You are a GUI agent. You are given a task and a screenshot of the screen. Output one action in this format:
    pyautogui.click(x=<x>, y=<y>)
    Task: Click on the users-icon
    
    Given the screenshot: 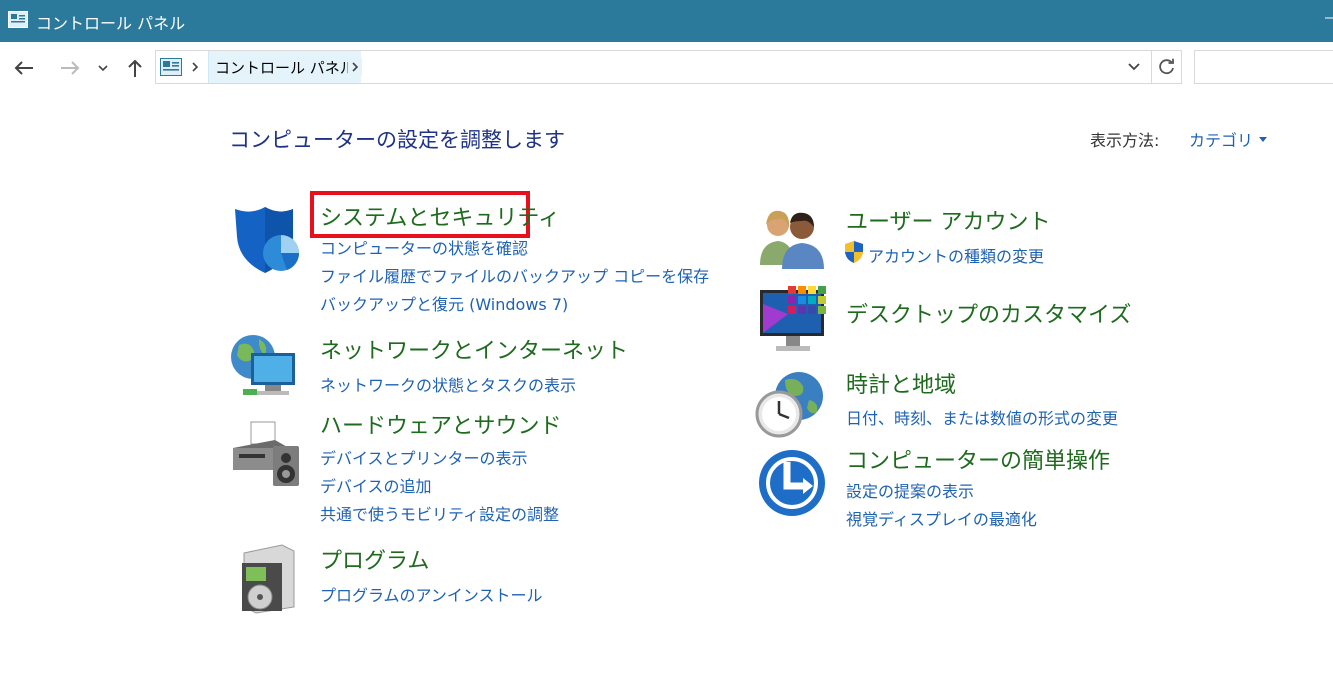 What is the action you would take?
    pyautogui.click(x=792, y=239)
    